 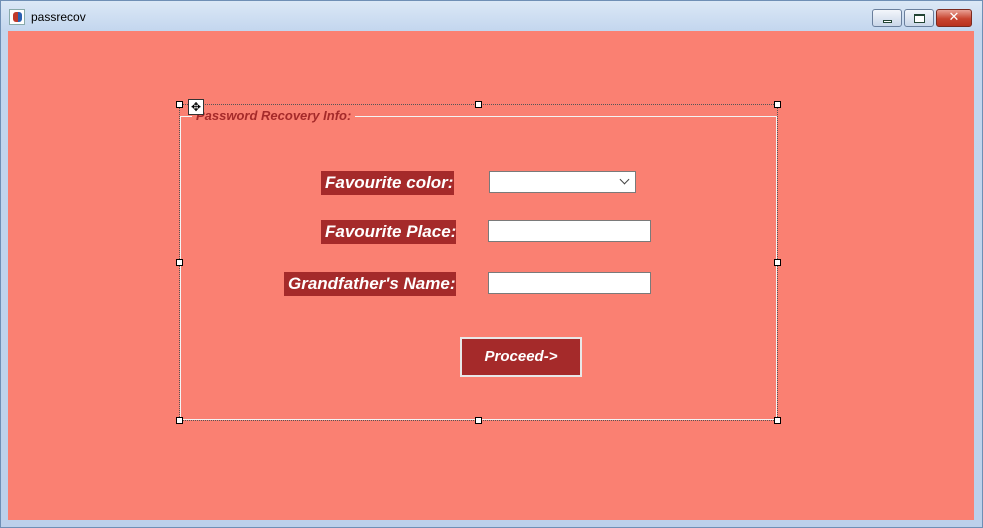 I want to click on window-title: passrecov, so click(x=58, y=17).